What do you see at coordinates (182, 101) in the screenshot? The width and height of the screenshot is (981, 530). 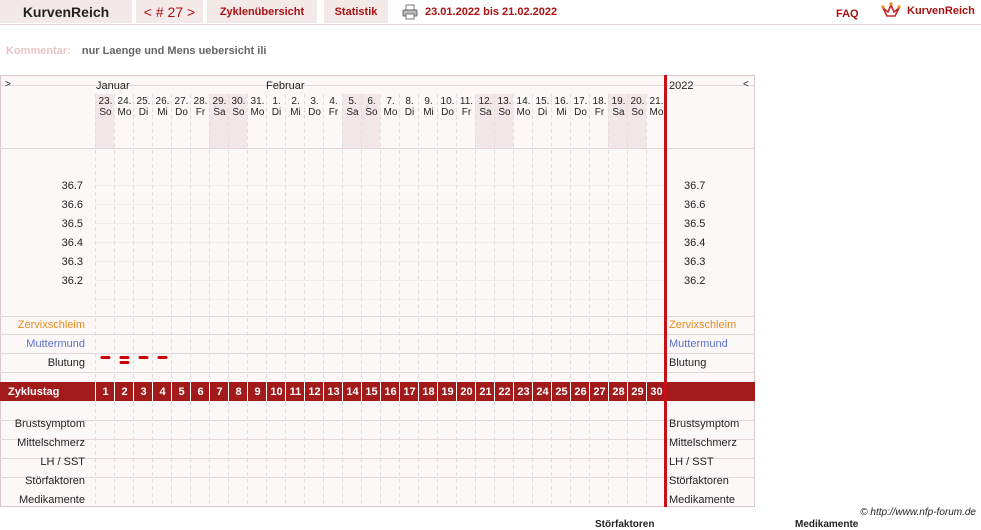 I see `day-number: 27.` at bounding box center [182, 101].